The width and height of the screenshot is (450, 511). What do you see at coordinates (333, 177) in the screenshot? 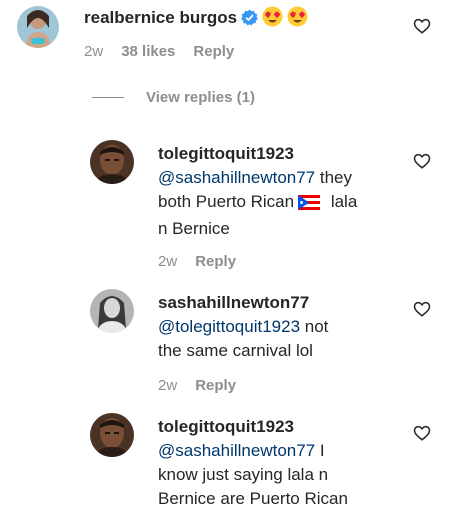
I see `comment-text: they` at bounding box center [333, 177].